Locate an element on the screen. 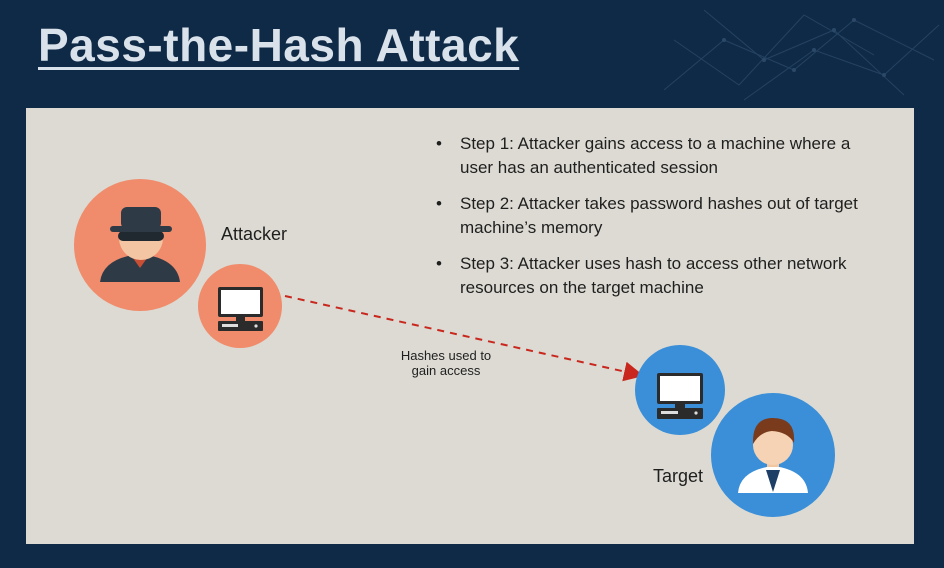 This screenshot has width=944, height=568. businessman-icon is located at coordinates (773, 455).